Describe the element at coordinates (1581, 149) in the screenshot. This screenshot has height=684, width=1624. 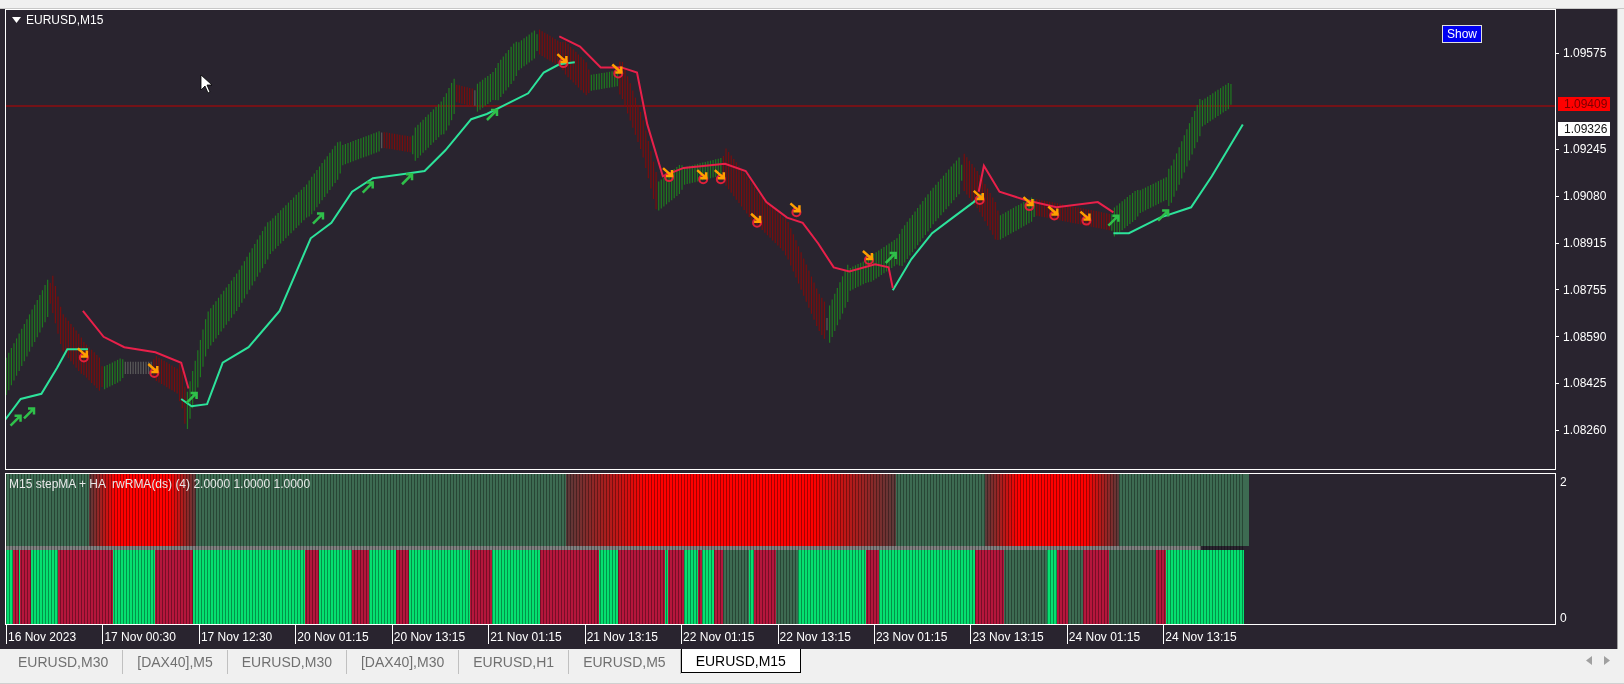
I see `price-label: 1.09245` at that location.